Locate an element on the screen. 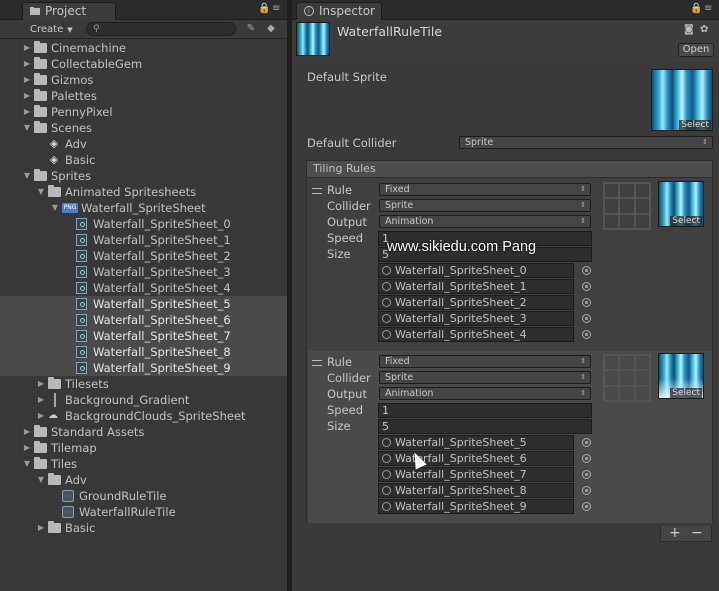  tree-item: ▶ PennyPixel is located at coordinates (143, 112).